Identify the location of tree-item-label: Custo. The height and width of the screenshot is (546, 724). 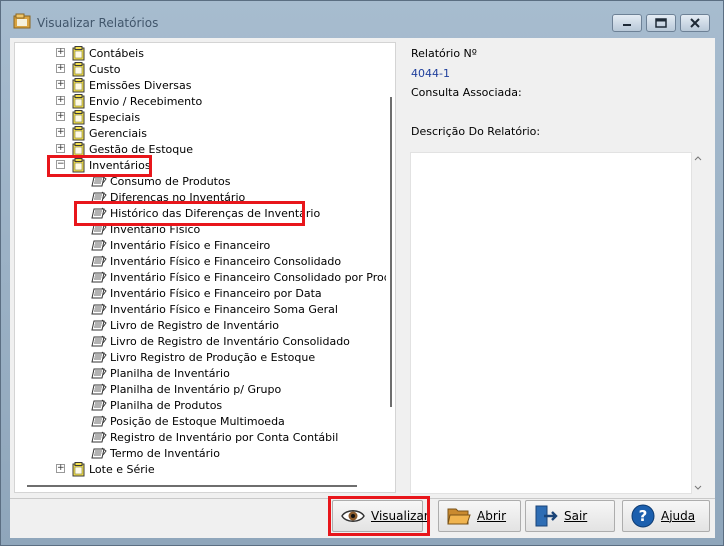
(105, 69).